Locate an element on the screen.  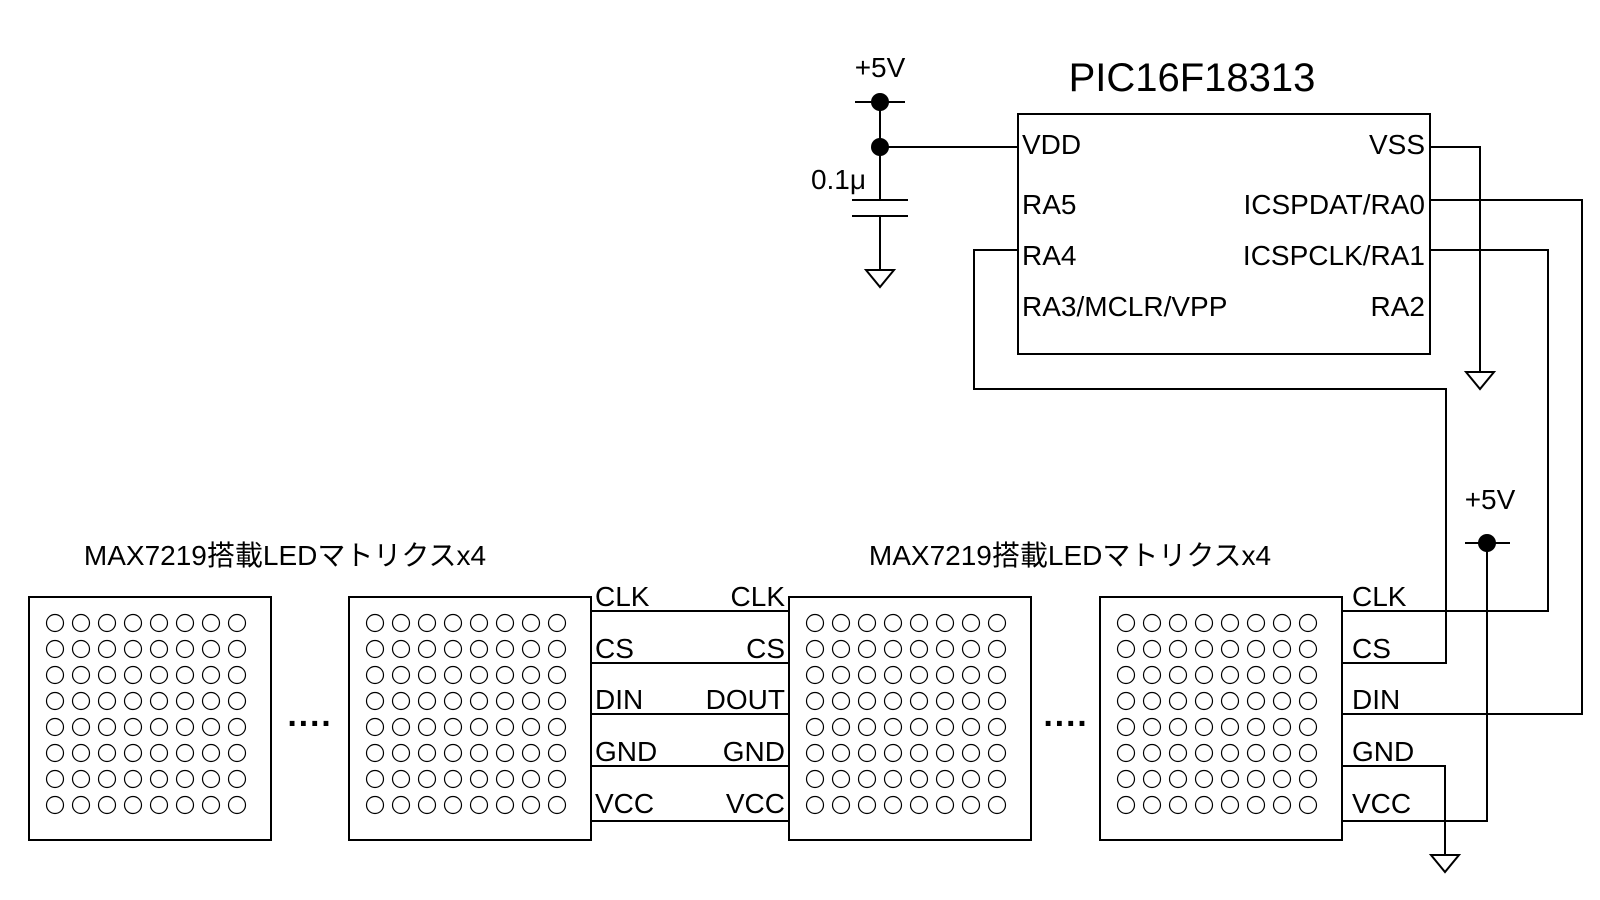
m2-pin-din: DIN is located at coordinates (619, 699).